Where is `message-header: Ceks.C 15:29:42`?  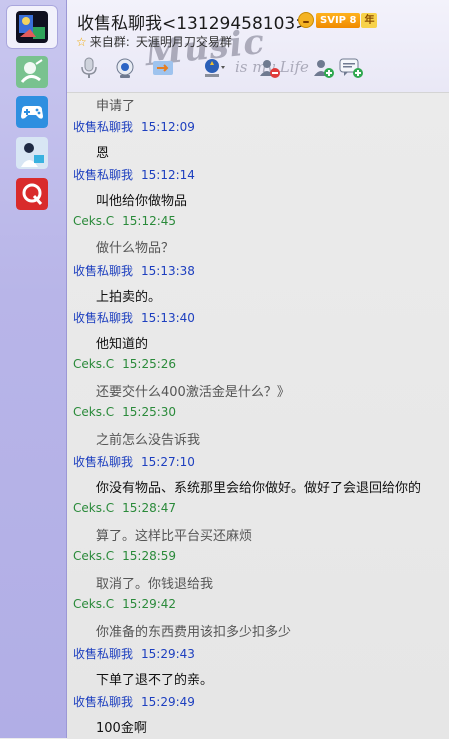
message-header: Ceks.C 15:29:42 is located at coordinates (124, 604).